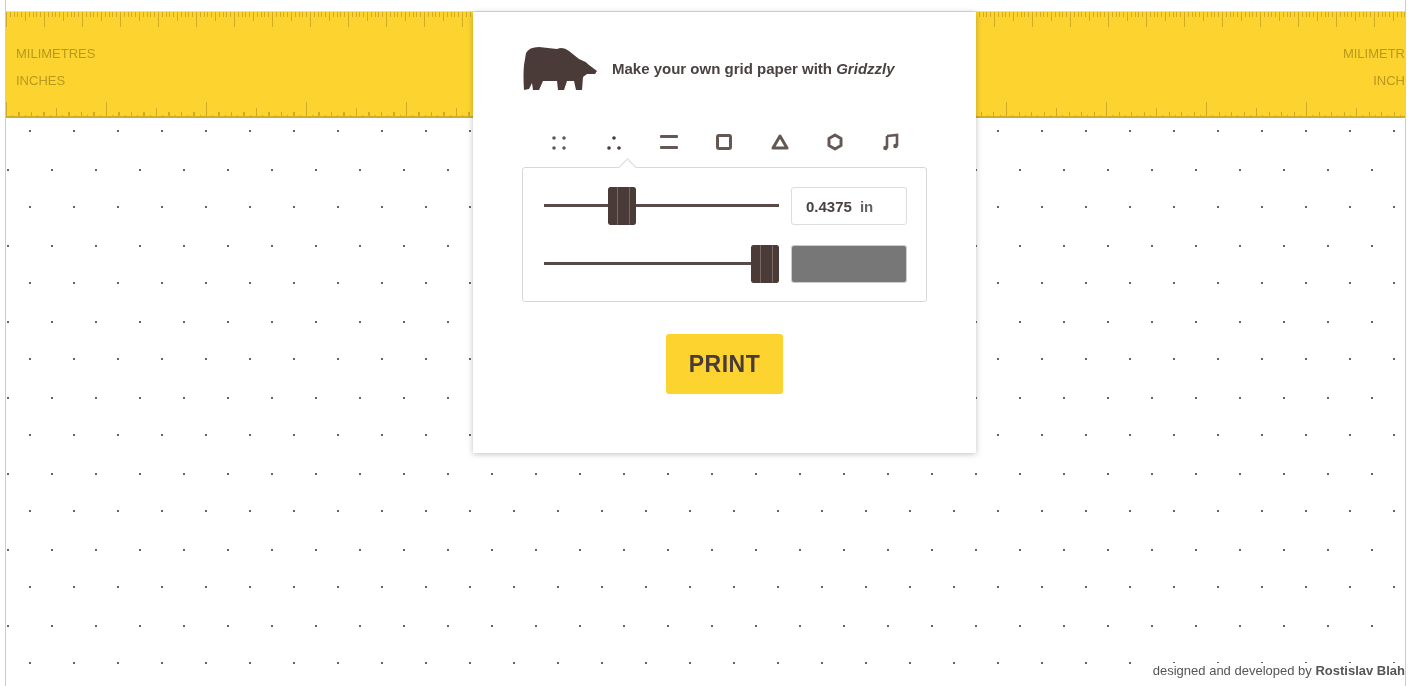 Image resolution: width=1416 pixels, height=686 pixels. What do you see at coordinates (41, 80) in the screenshot?
I see `ruler-label: INCHES` at bounding box center [41, 80].